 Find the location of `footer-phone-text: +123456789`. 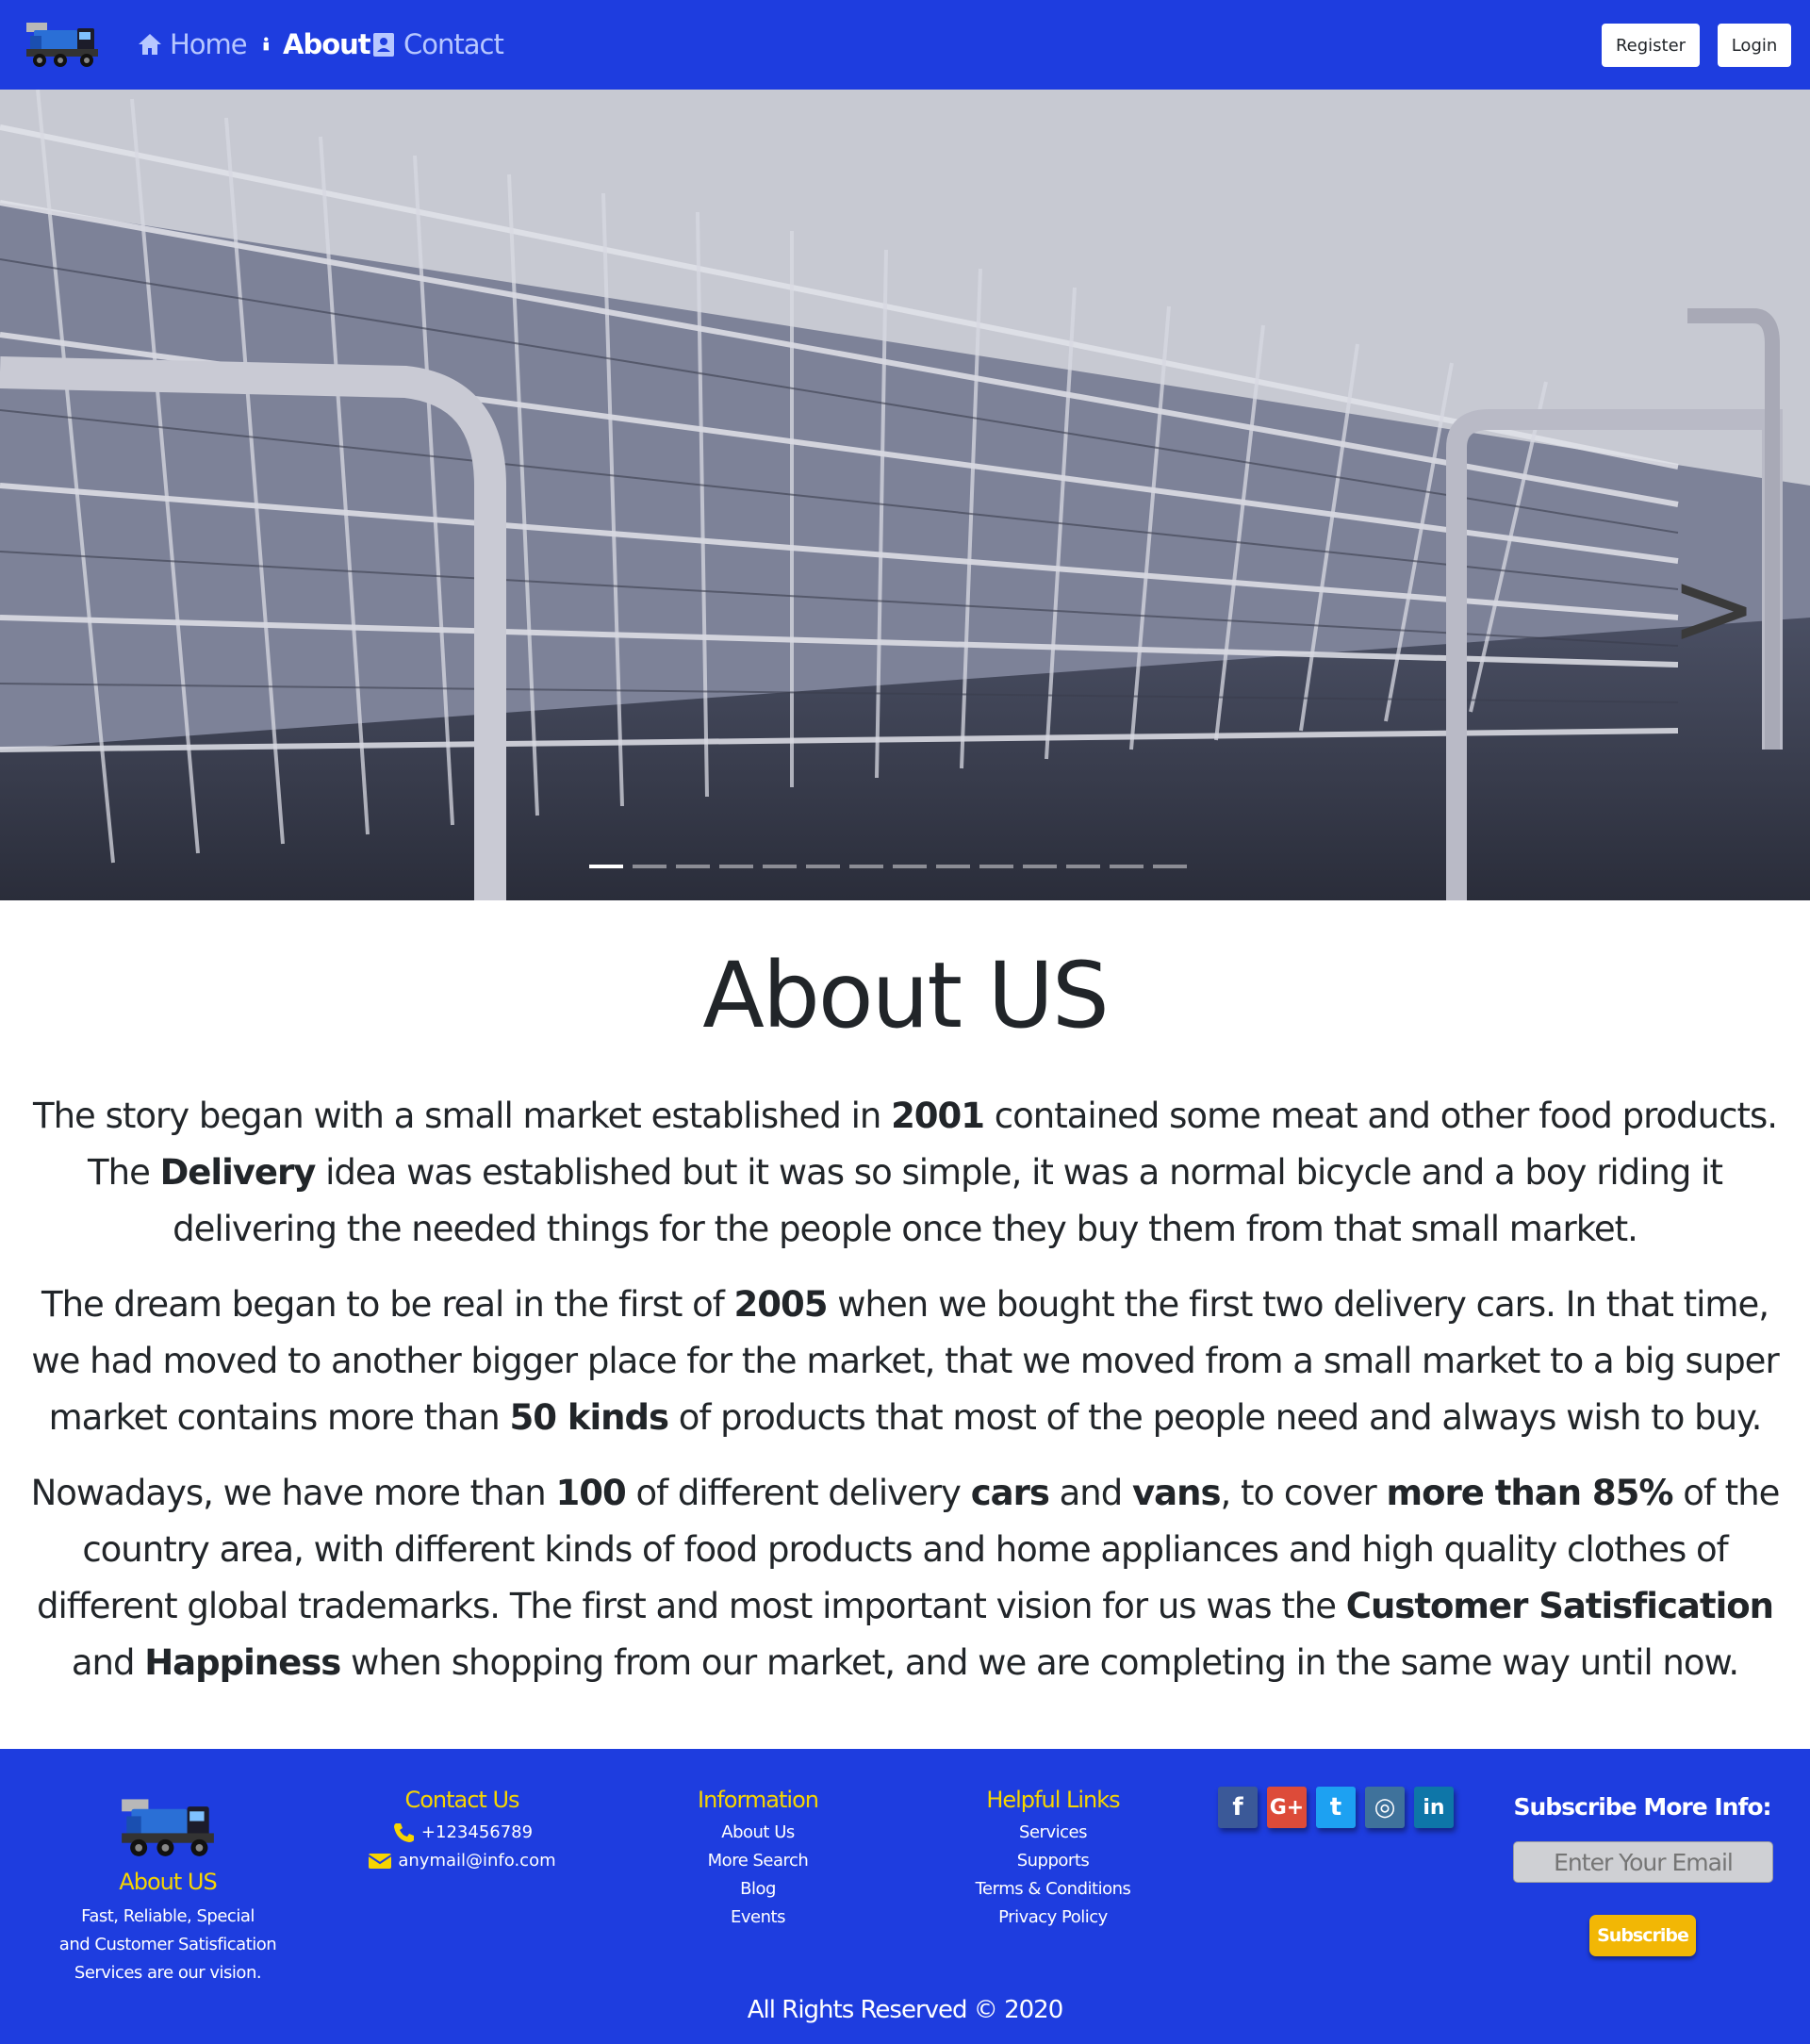

footer-phone-text: +123456789 is located at coordinates (477, 1832).